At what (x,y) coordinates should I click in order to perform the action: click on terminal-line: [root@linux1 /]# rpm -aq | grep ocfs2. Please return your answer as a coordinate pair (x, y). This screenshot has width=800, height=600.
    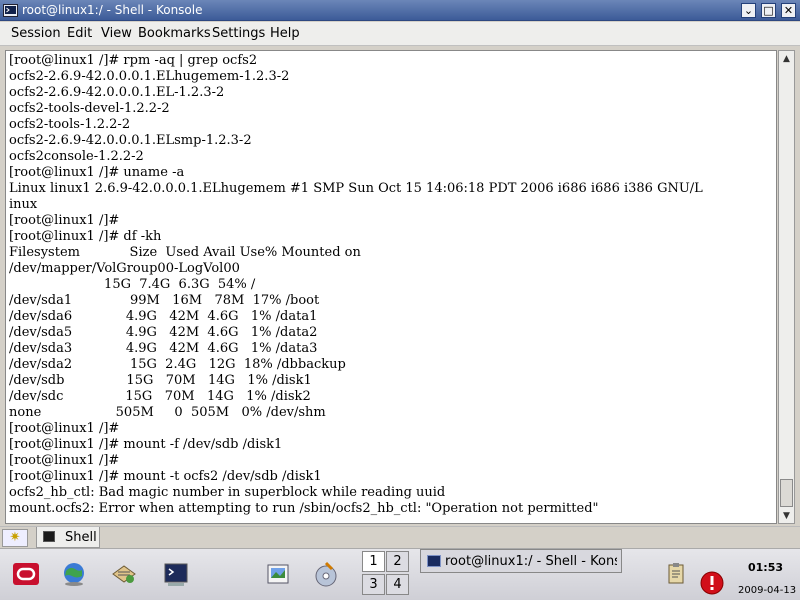
    Looking at the image, I should click on (133, 60).